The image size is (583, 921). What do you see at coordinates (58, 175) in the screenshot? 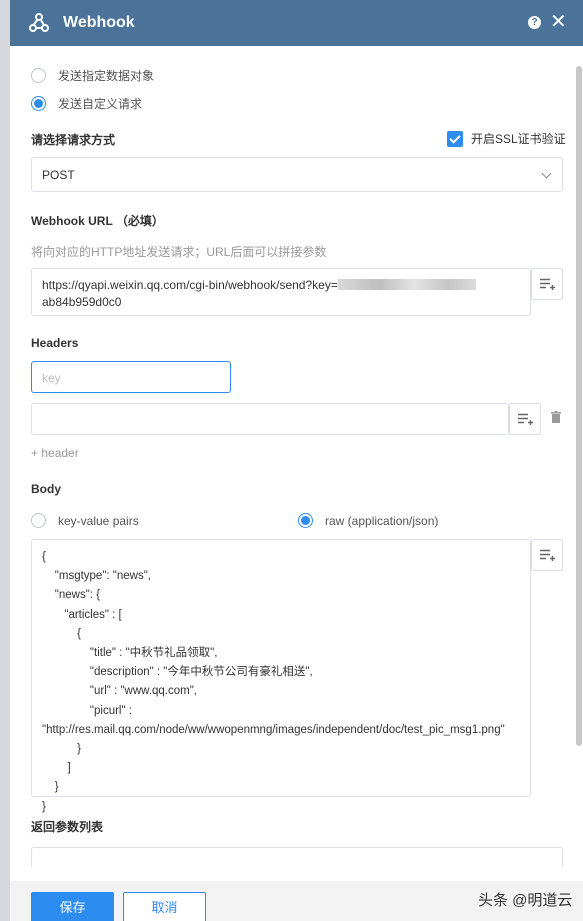
I see `request-method-value: POST` at bounding box center [58, 175].